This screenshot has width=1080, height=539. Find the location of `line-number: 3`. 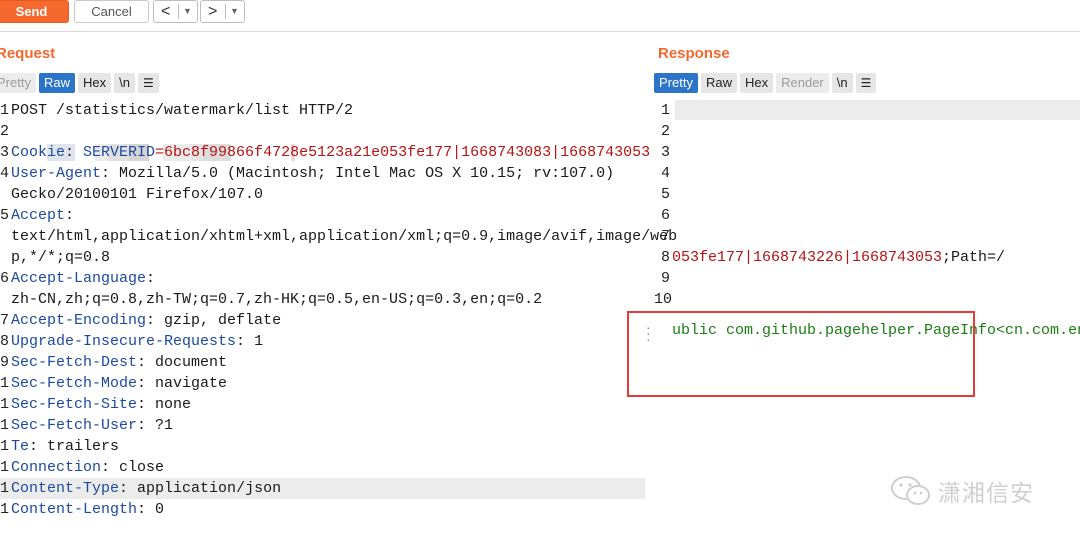

line-number: 3 is located at coordinates (4, 152).